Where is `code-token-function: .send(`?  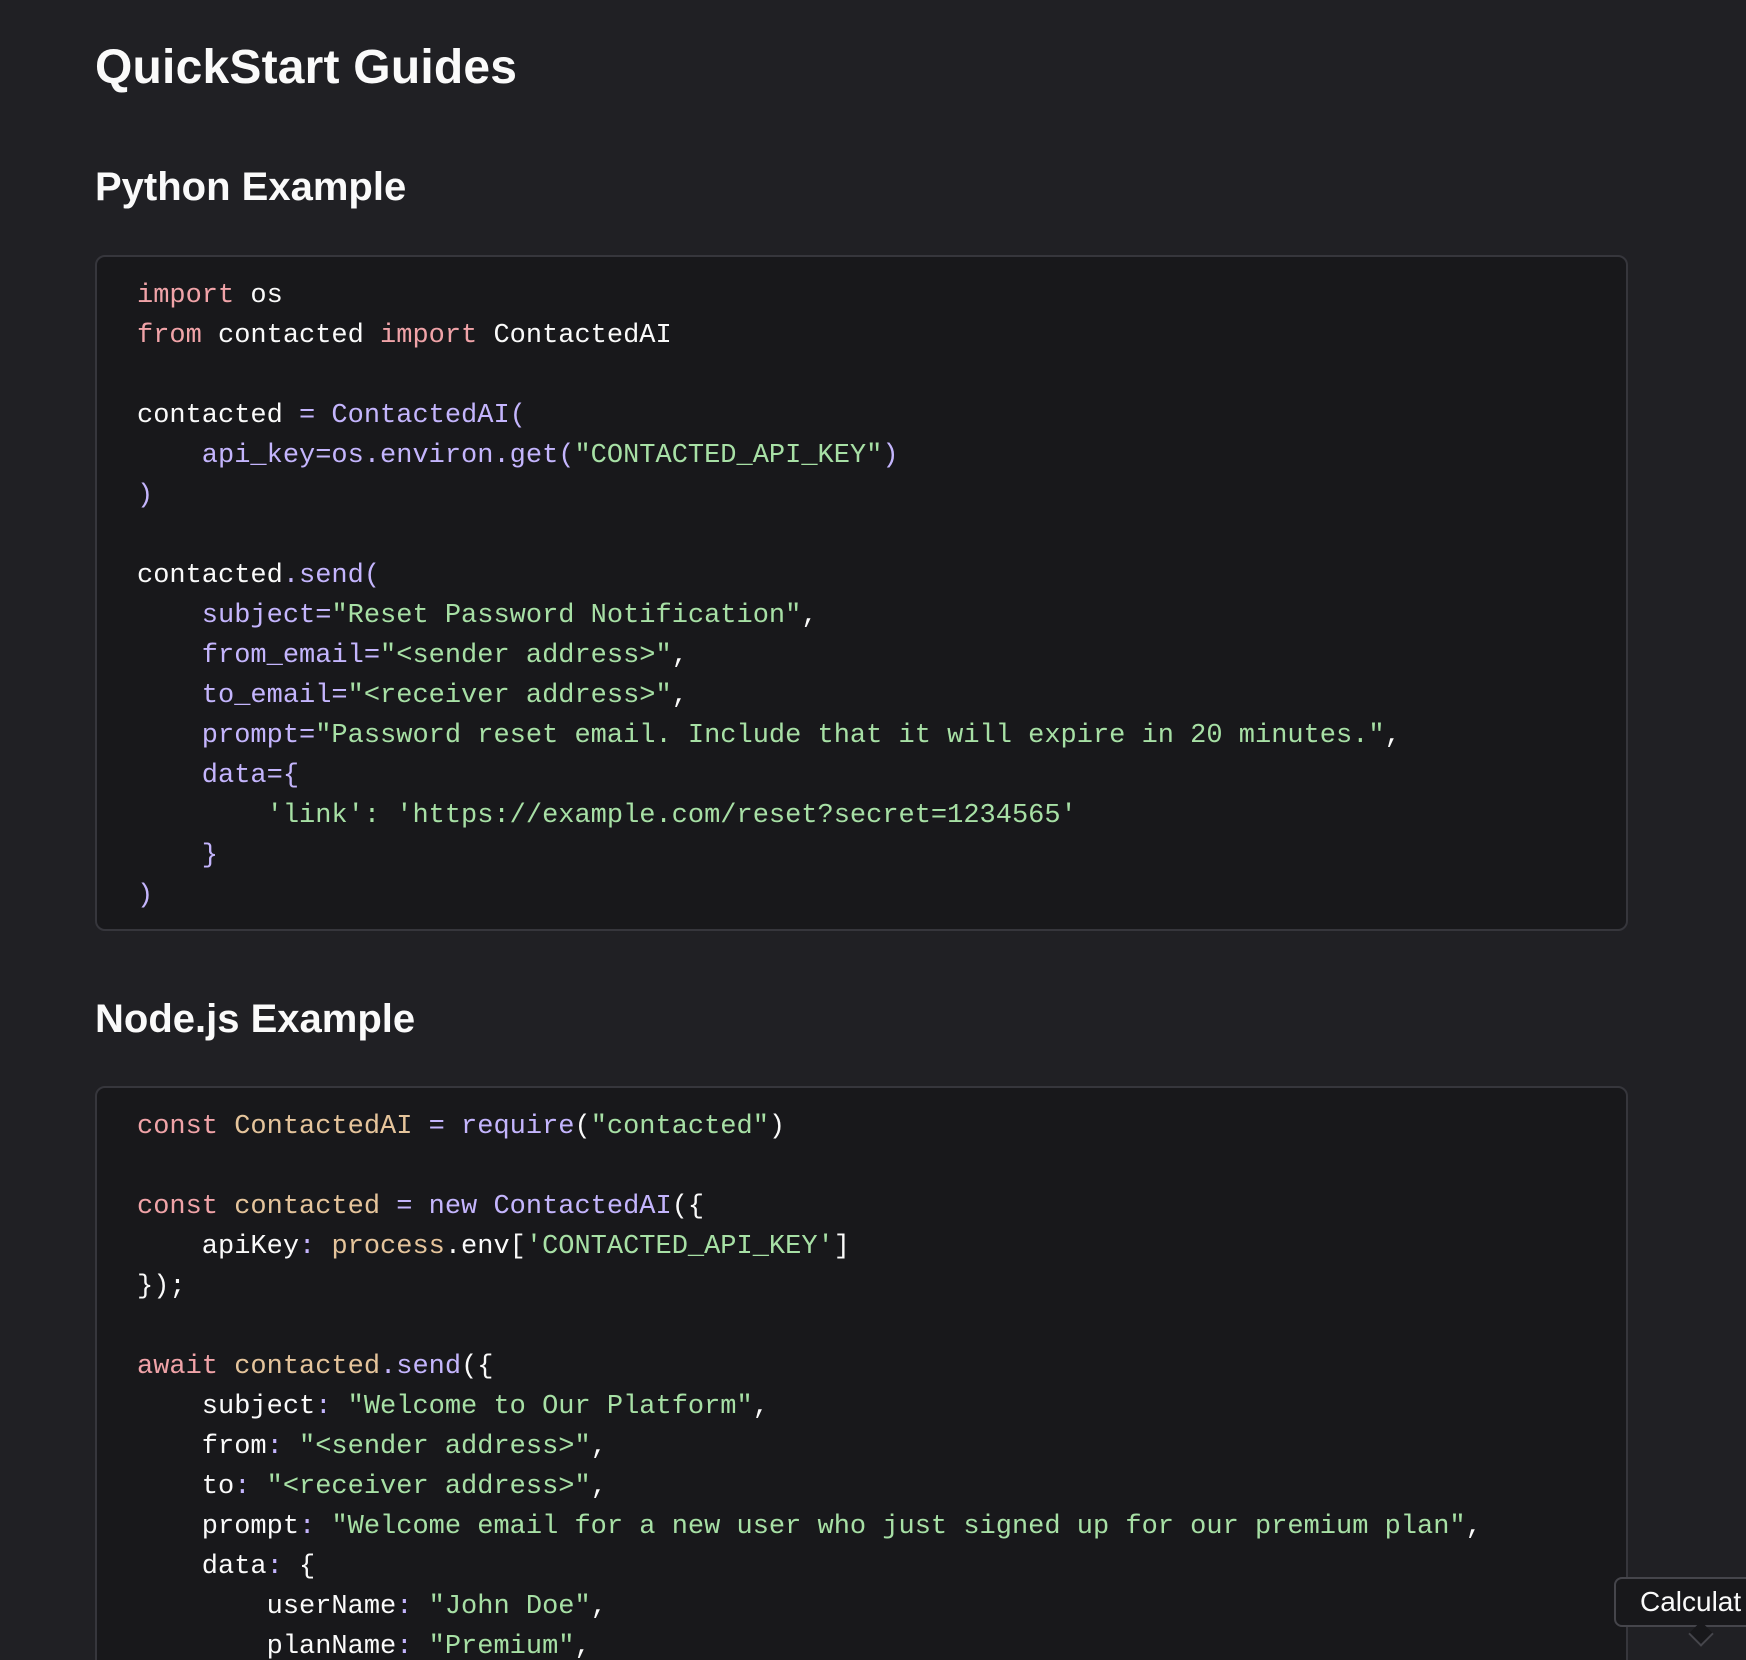 code-token-function: .send( is located at coordinates (331, 576).